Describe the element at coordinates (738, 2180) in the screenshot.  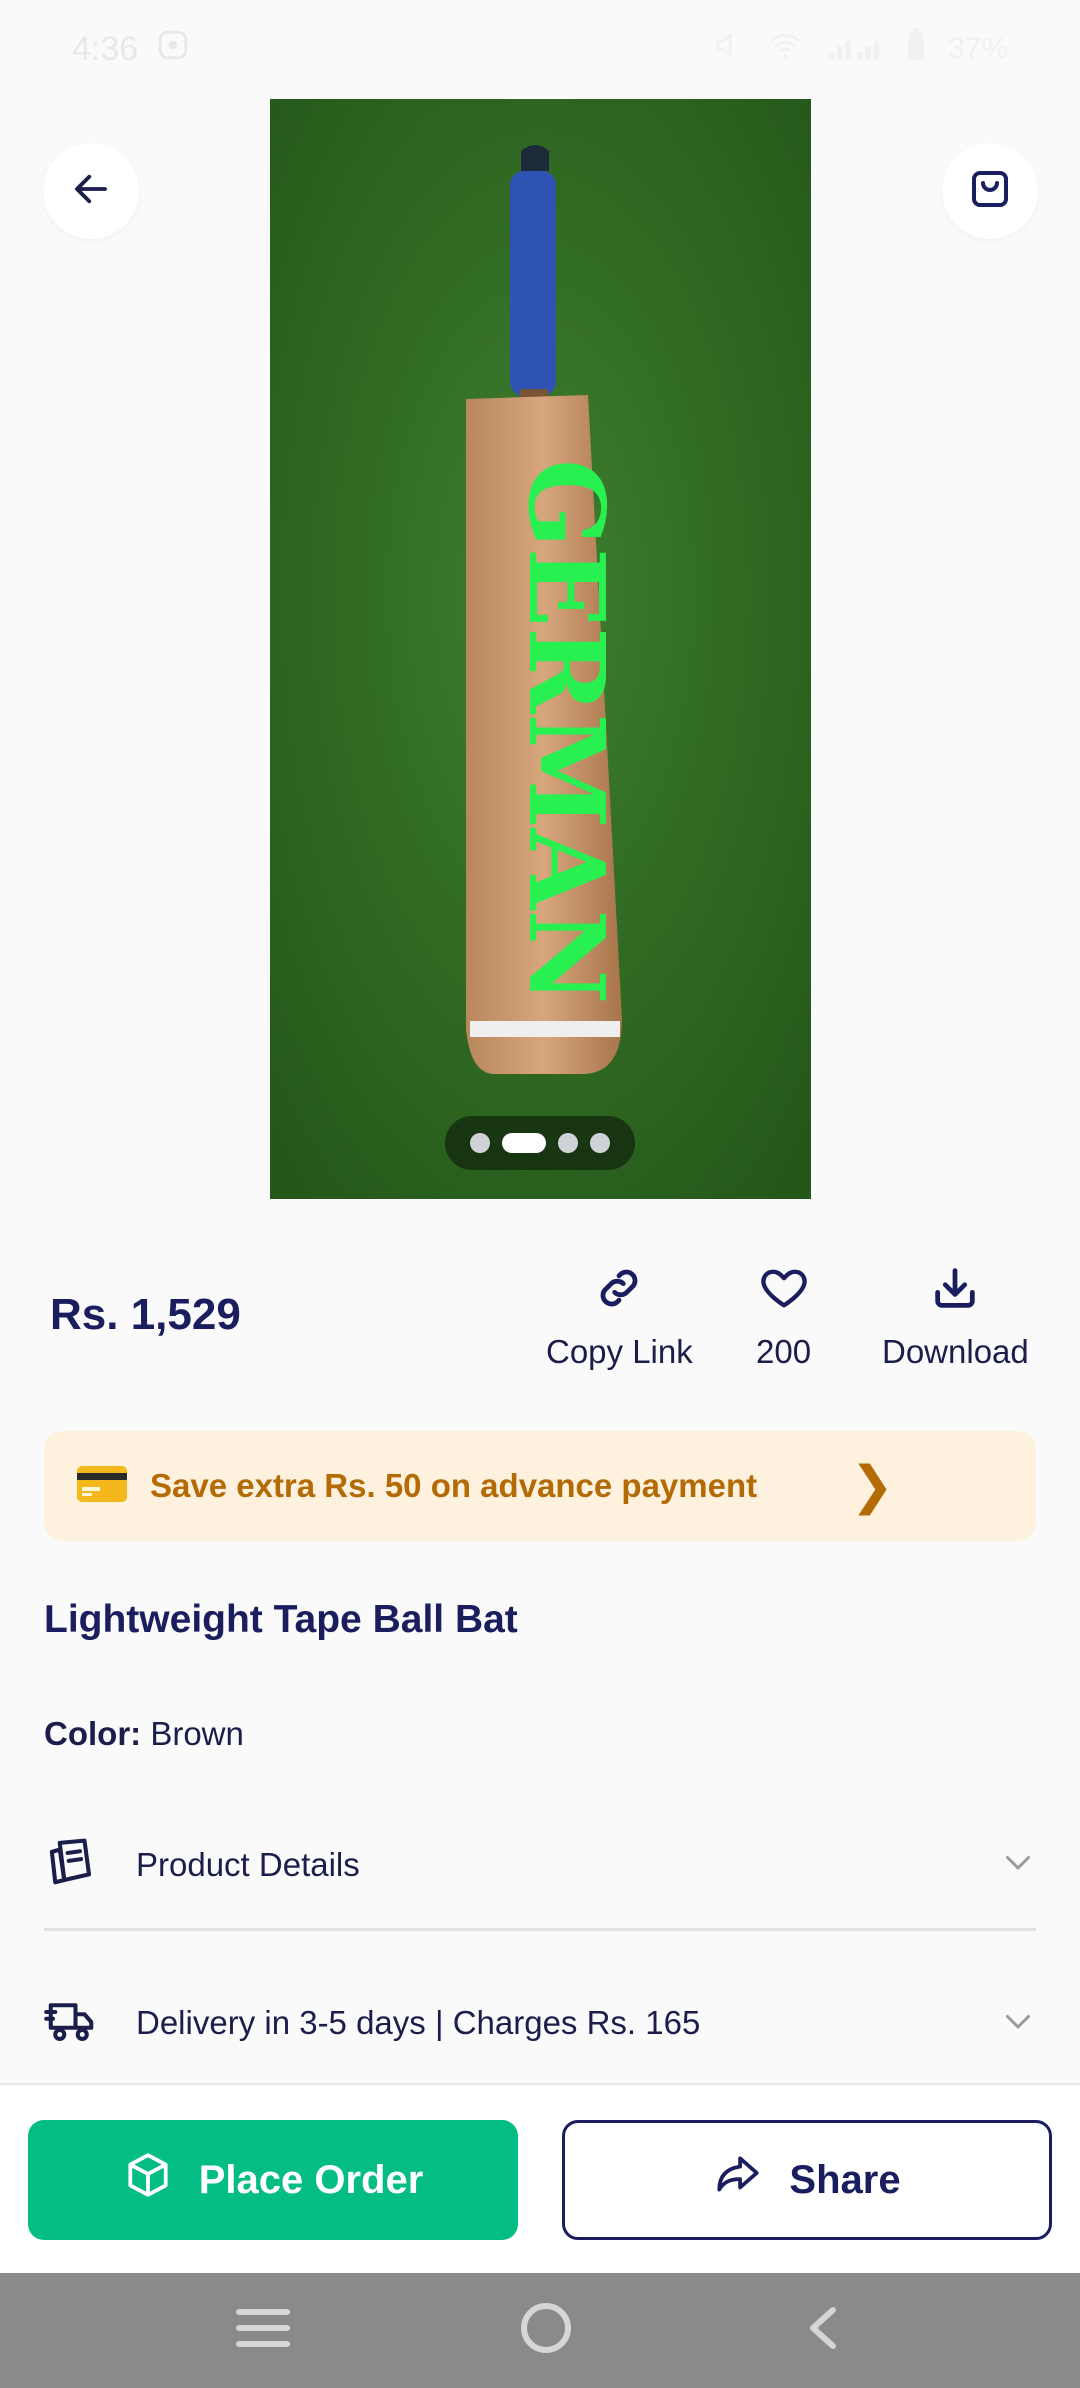
I see `share-arrow-icon` at that location.